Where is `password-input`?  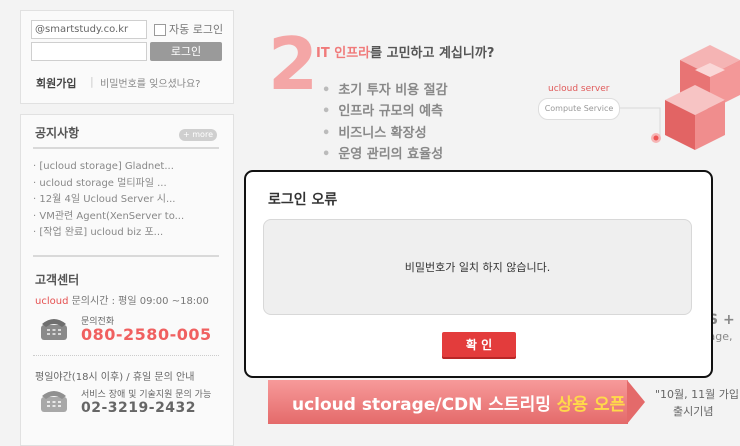
password-input is located at coordinates (89, 51).